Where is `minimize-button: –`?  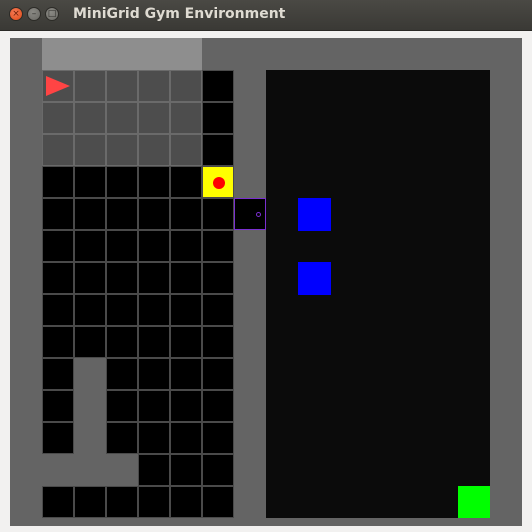
minimize-button: – is located at coordinates (34, 14).